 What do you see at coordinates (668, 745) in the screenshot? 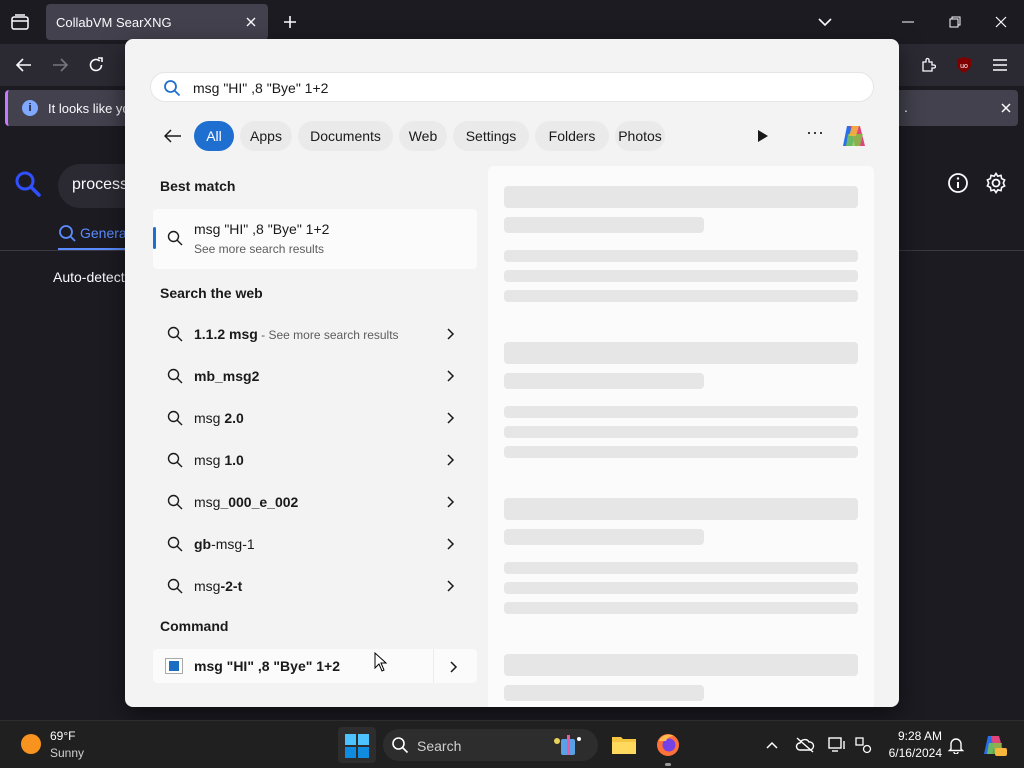
I see `firefox-icon` at bounding box center [668, 745].